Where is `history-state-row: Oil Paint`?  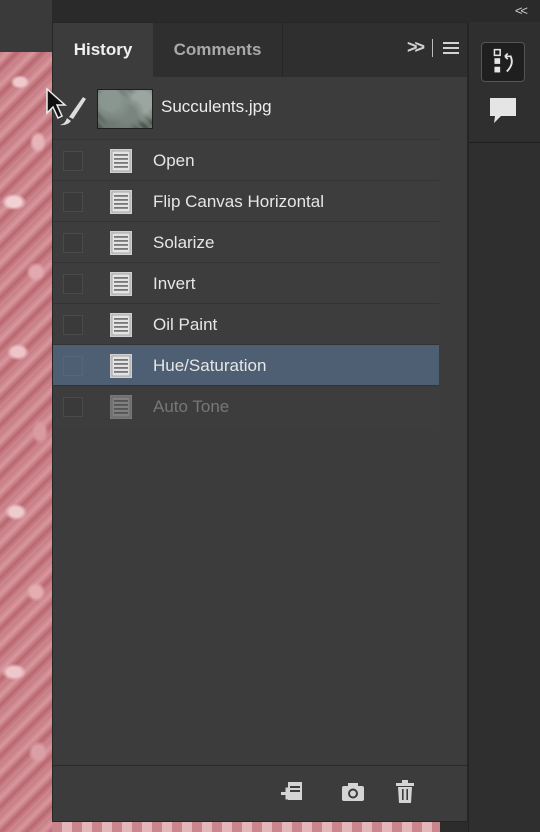
history-state-row: Oil Paint is located at coordinates (246, 323).